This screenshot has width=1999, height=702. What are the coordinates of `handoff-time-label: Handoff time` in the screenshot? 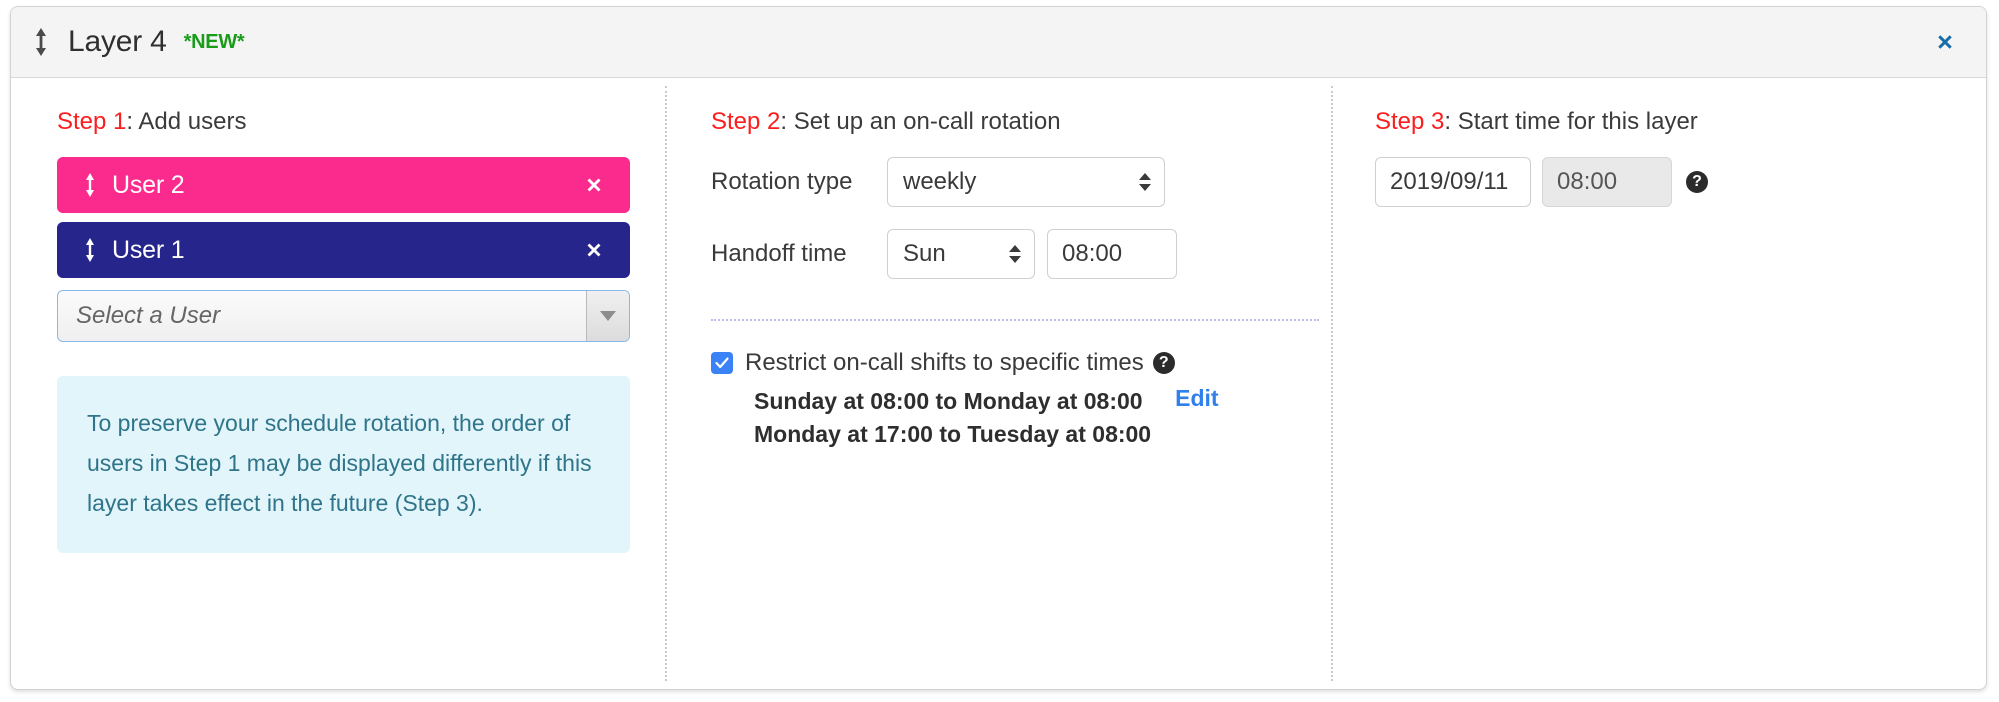 It's located at (779, 253).